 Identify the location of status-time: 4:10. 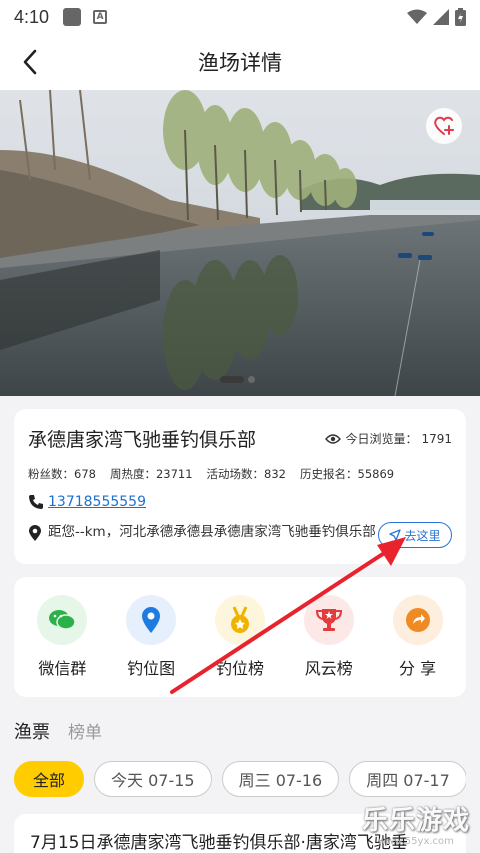
(32, 16).